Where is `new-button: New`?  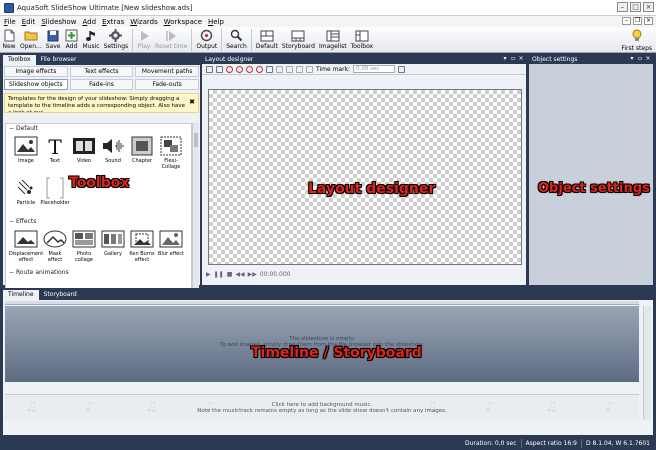 new-button: New is located at coordinates (9, 40).